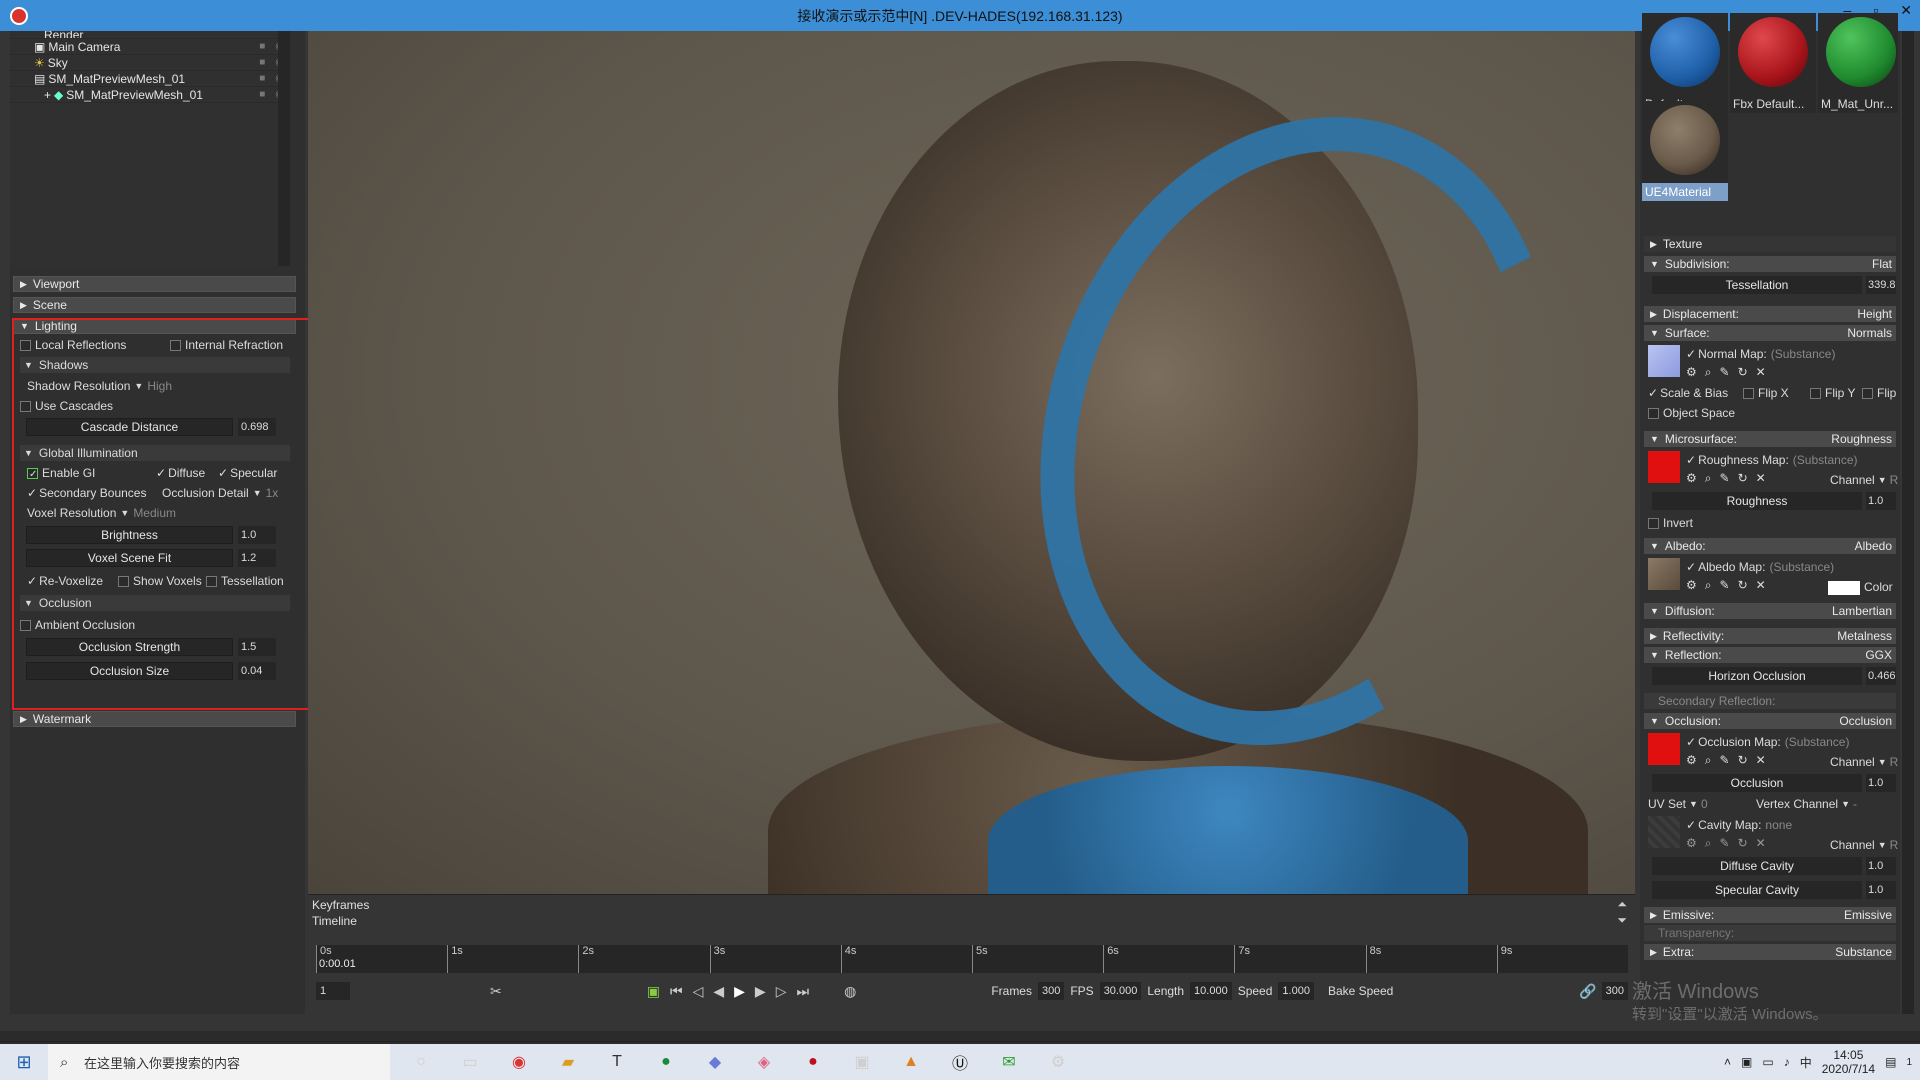 This screenshot has width=1920, height=1080. I want to click on file-explorer-icon: ▰, so click(568, 1062).